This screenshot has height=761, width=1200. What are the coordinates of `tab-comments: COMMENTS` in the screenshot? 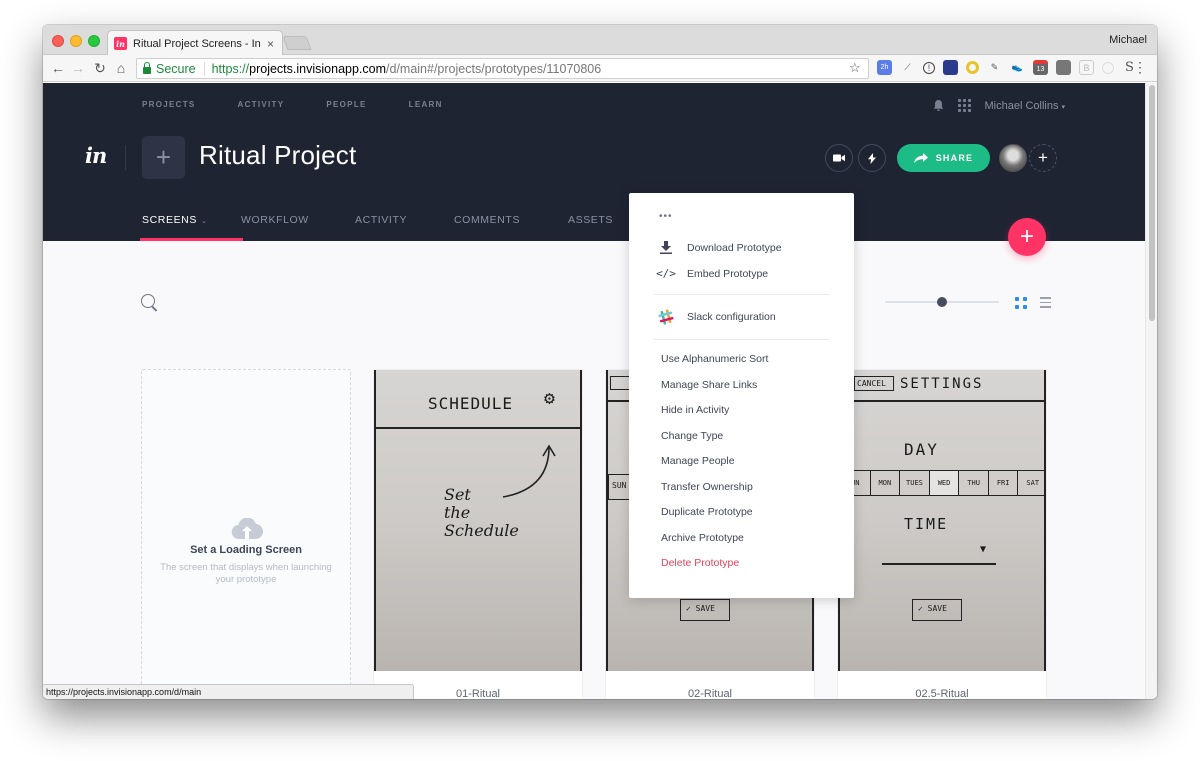 It's located at (511, 227).